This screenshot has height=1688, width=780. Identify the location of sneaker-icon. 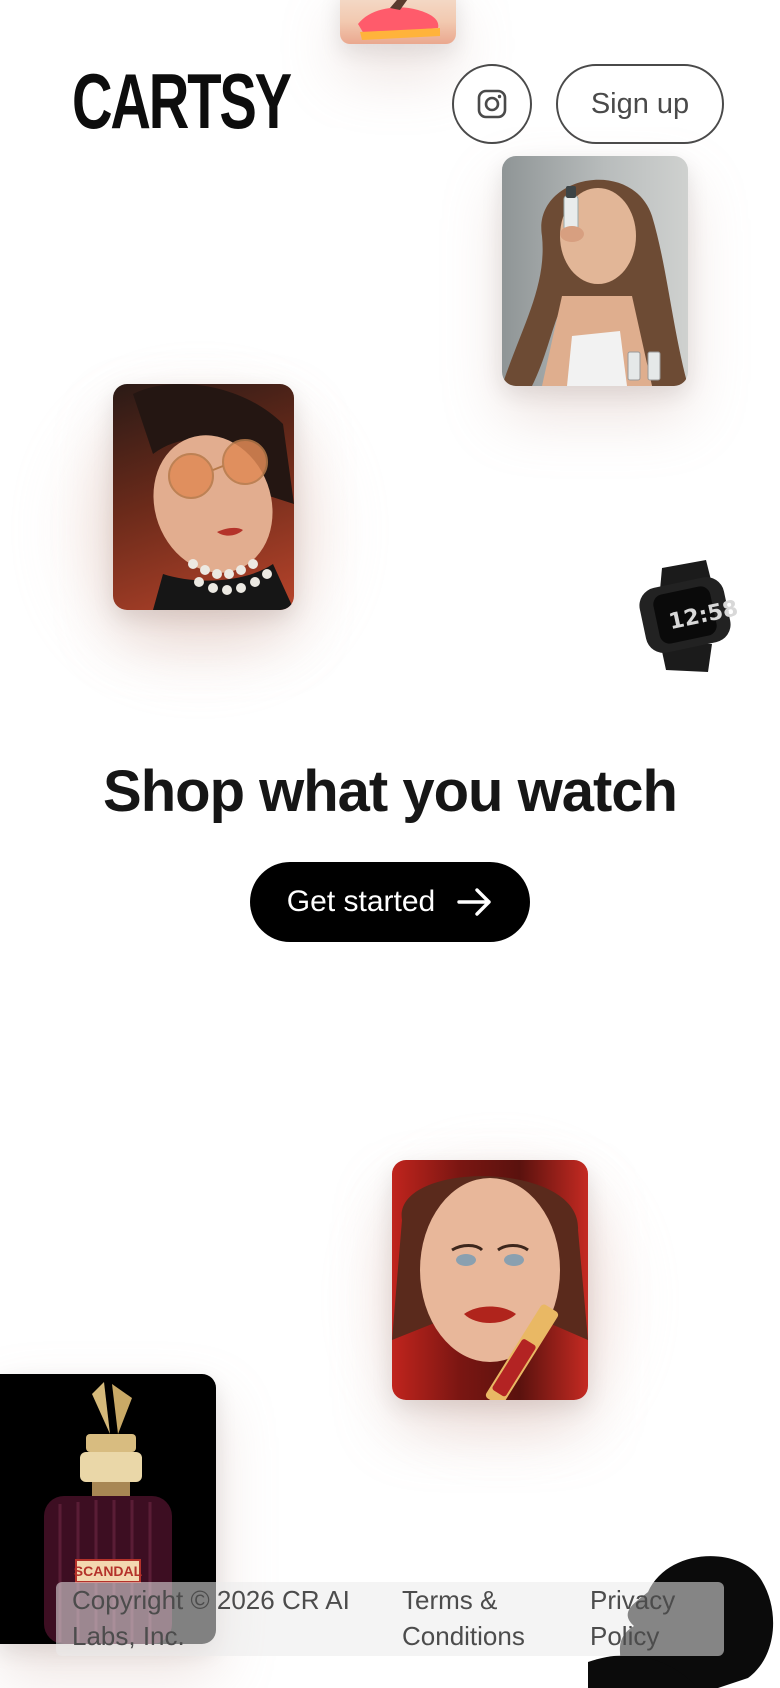
(399, 20).